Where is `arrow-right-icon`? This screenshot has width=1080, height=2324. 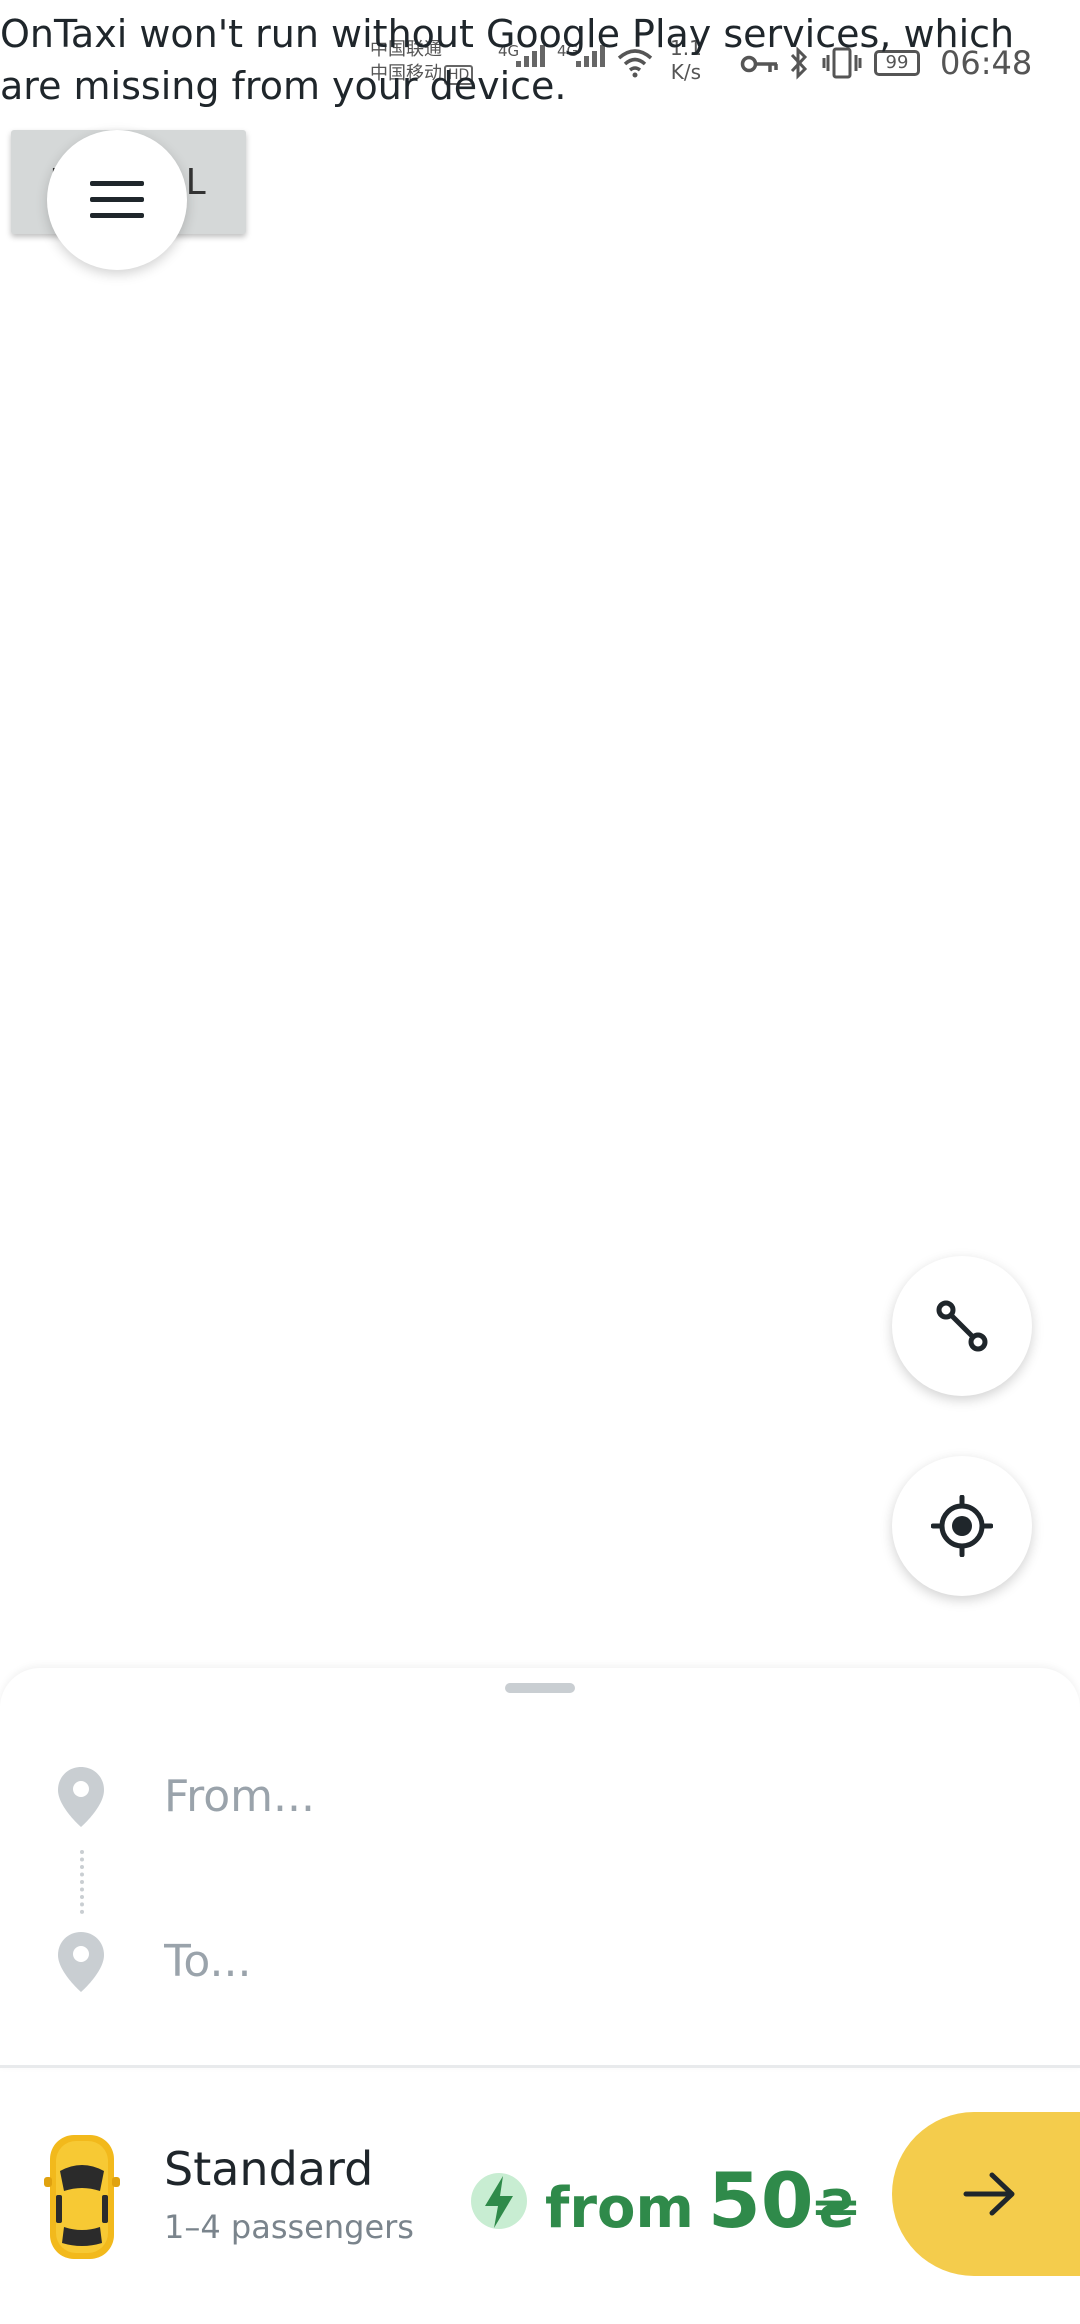
arrow-right-icon is located at coordinates (989, 2194).